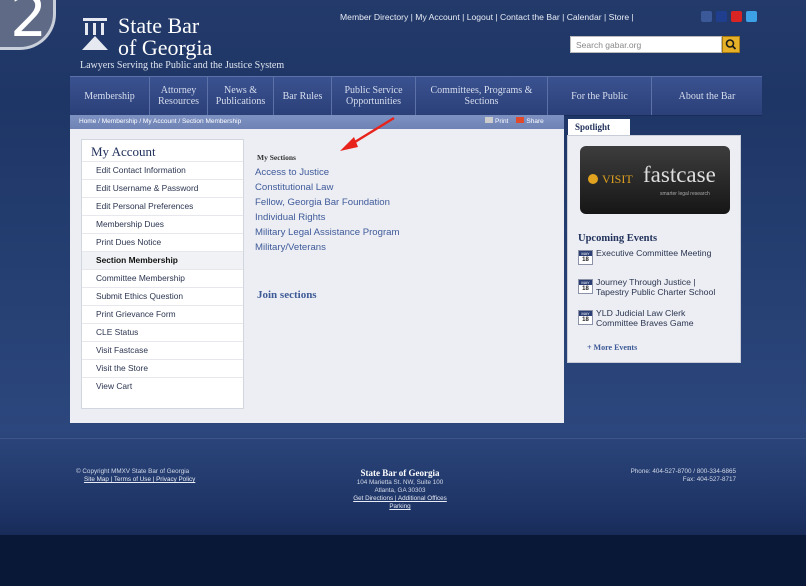 This screenshot has width=806, height=586. What do you see at coordinates (162, 242) in the screenshot?
I see `account-item-print-dues: Print Dues Notice` at bounding box center [162, 242].